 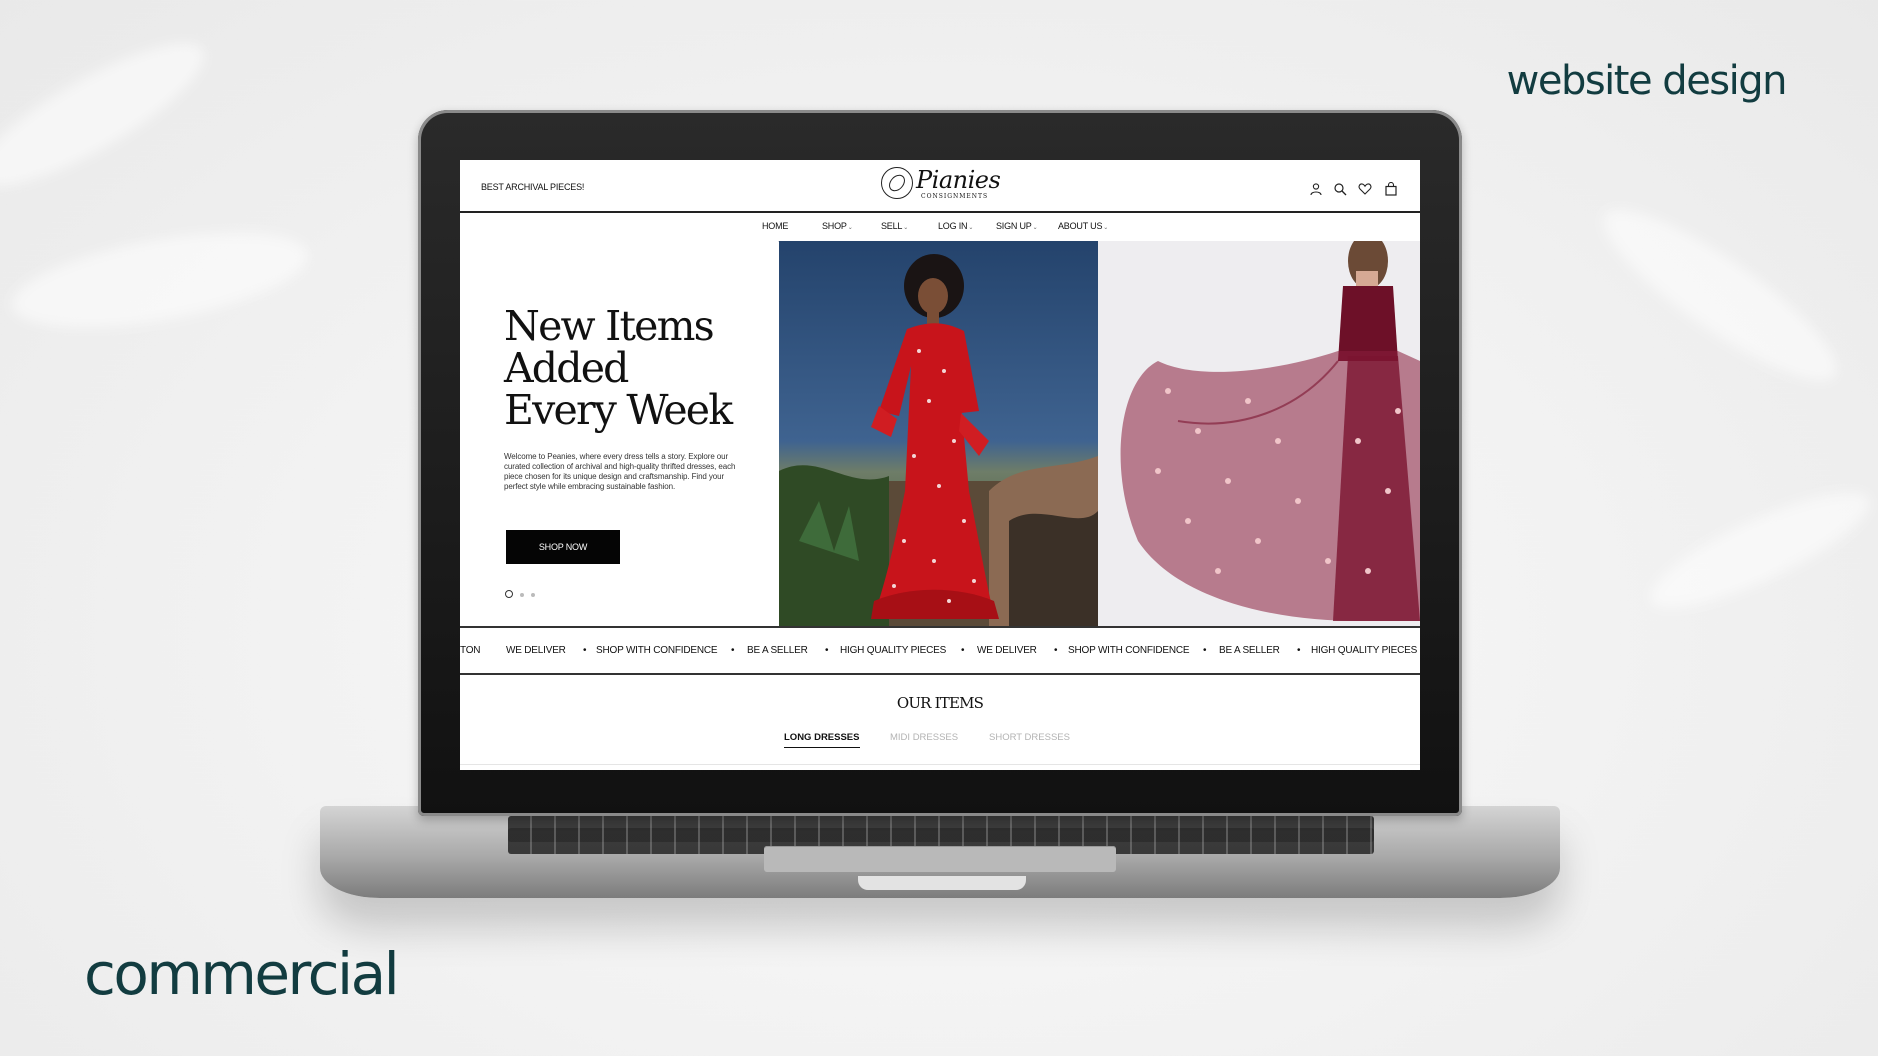 What do you see at coordinates (1340, 189) in the screenshot?
I see `search-icon` at bounding box center [1340, 189].